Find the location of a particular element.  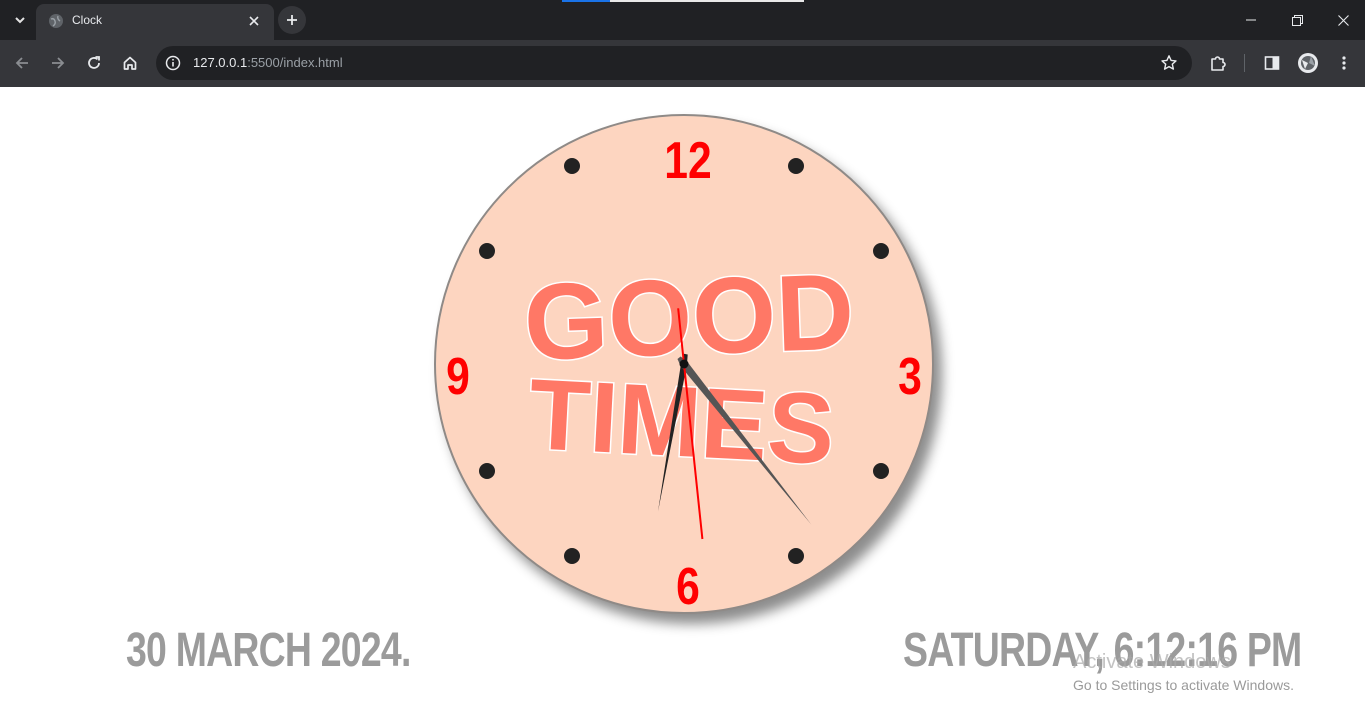

menu-button is located at coordinates (1344, 63).